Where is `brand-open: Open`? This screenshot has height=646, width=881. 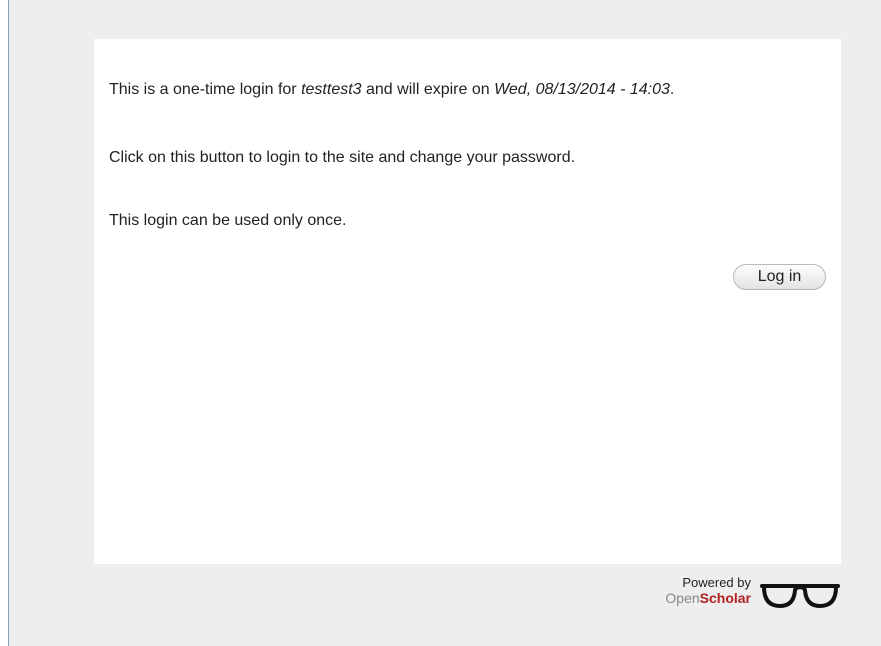
brand-open: Open is located at coordinates (682, 598).